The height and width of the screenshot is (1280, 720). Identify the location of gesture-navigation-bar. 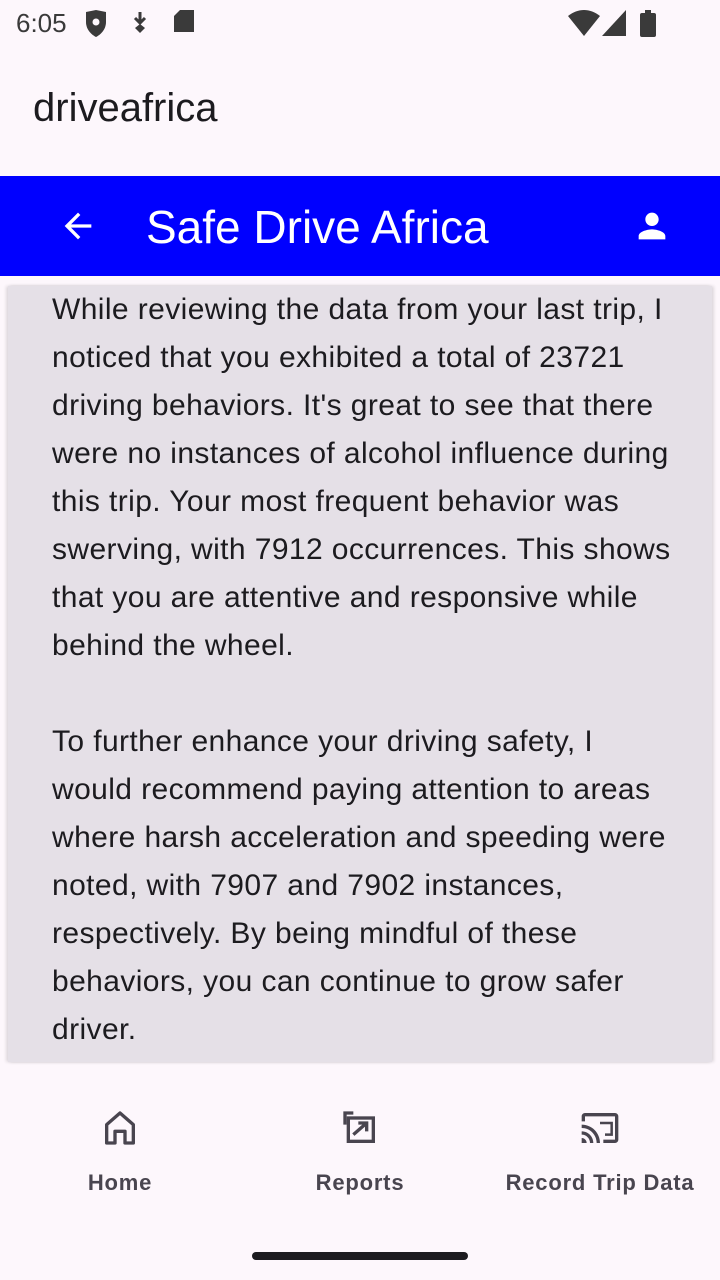
(360, 1256).